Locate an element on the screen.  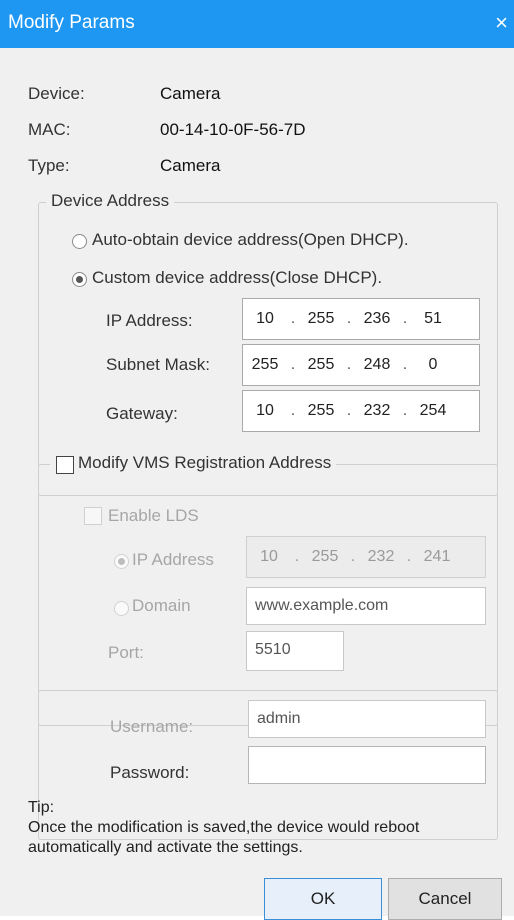
custom-address-radio is located at coordinates (79, 279).